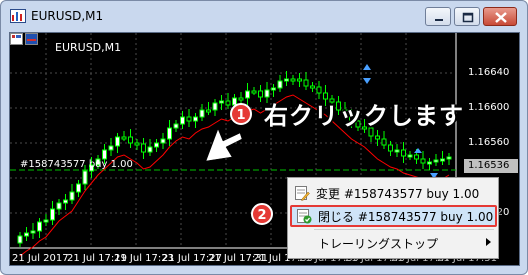  What do you see at coordinates (241, 114) in the screenshot?
I see `step-1-badge: 1` at bounding box center [241, 114].